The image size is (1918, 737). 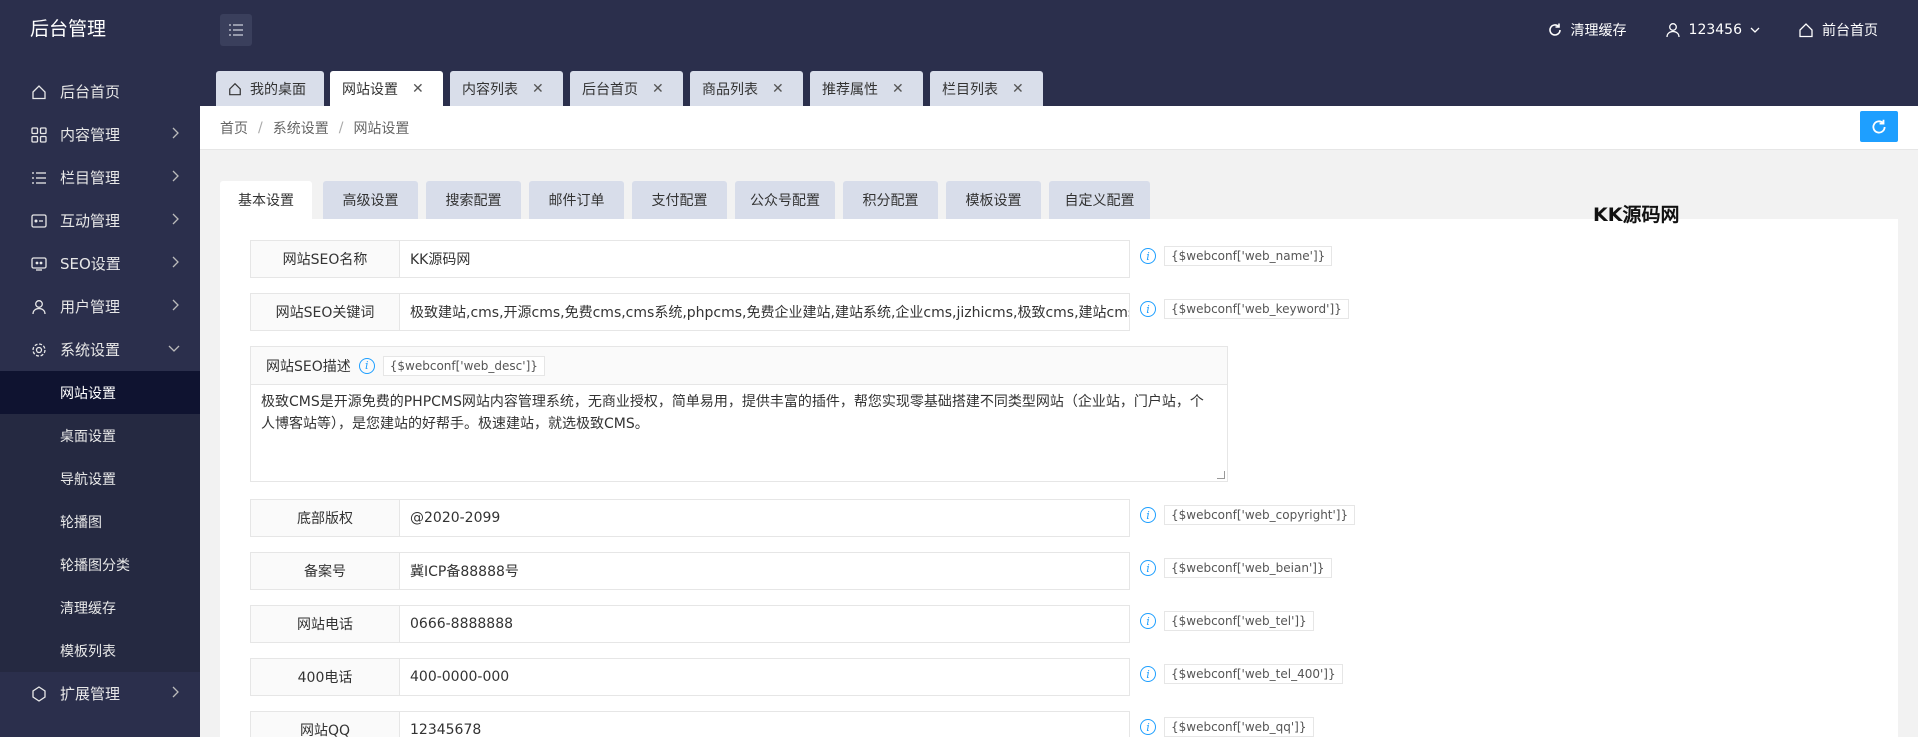 I want to click on sidebar-subitem-nav-settings: 导航设置, so click(x=100, y=478).